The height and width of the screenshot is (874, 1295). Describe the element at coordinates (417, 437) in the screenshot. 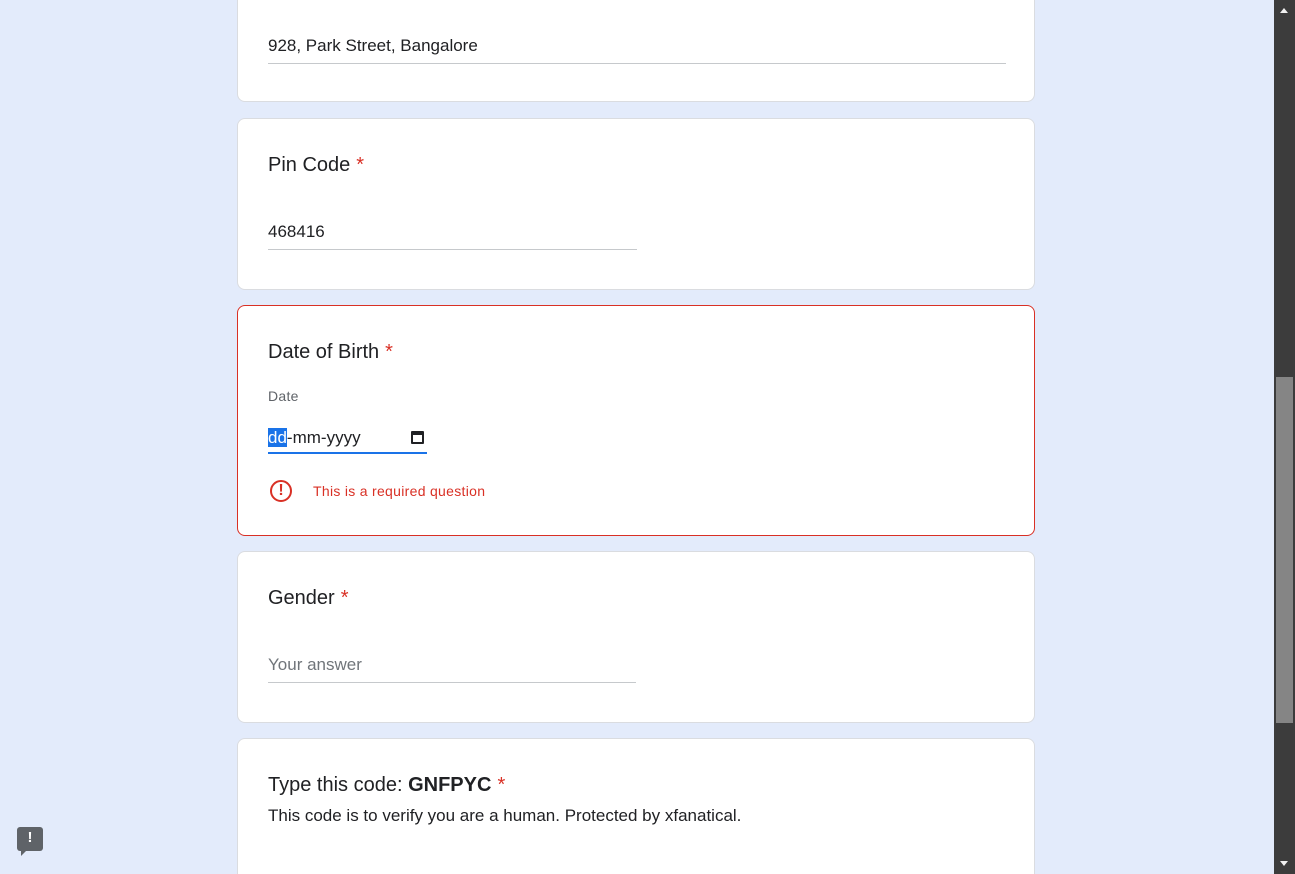

I see `calendar-icon` at that location.